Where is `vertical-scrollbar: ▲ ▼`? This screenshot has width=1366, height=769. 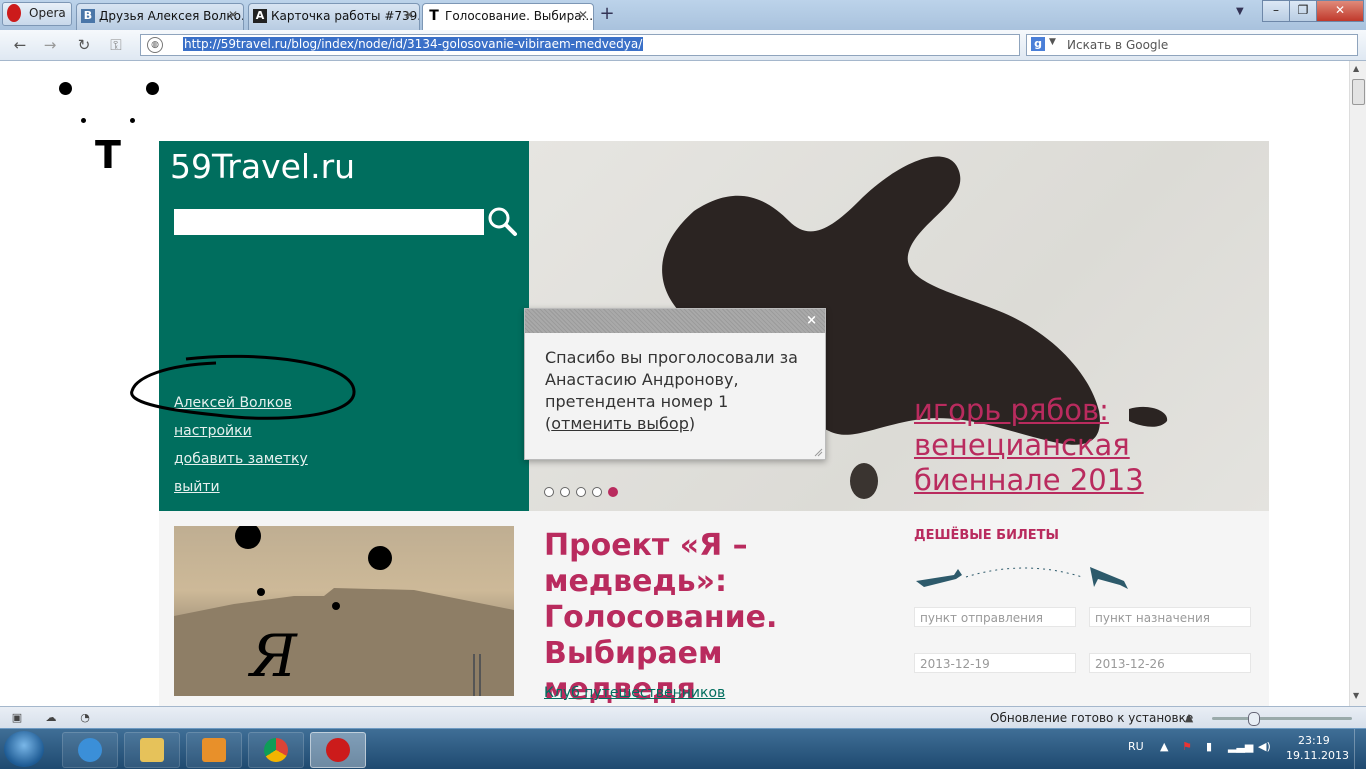 vertical-scrollbar: ▲ ▼ is located at coordinates (1357, 383).